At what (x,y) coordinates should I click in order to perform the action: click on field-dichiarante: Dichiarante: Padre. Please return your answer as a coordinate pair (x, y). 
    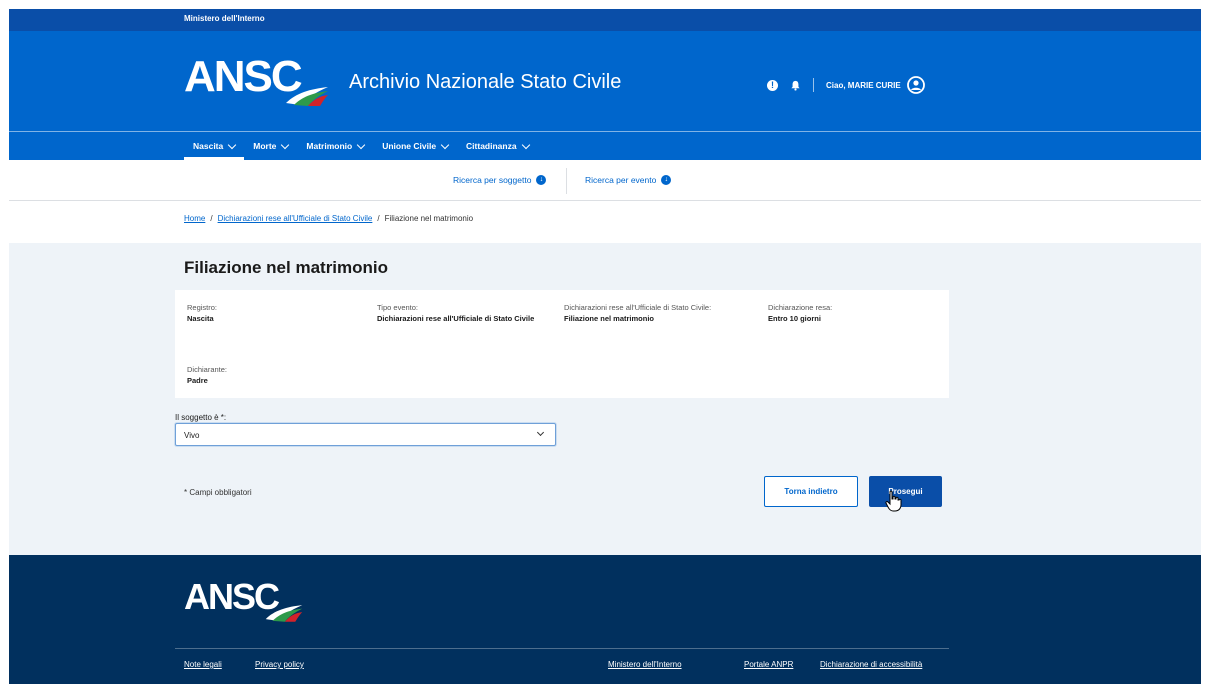
    Looking at the image, I should click on (207, 375).